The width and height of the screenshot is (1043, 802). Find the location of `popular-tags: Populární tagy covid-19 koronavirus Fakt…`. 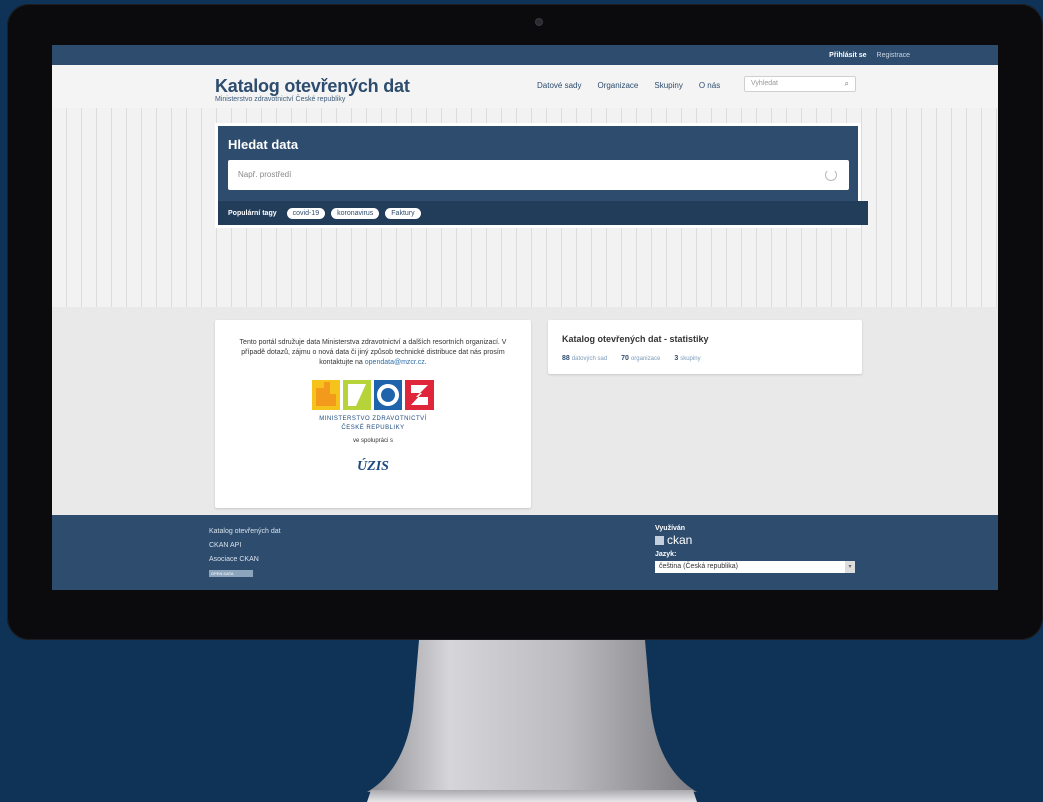

popular-tags: Populární tagy covid-19 koronavirus Fakt… is located at coordinates (543, 213).